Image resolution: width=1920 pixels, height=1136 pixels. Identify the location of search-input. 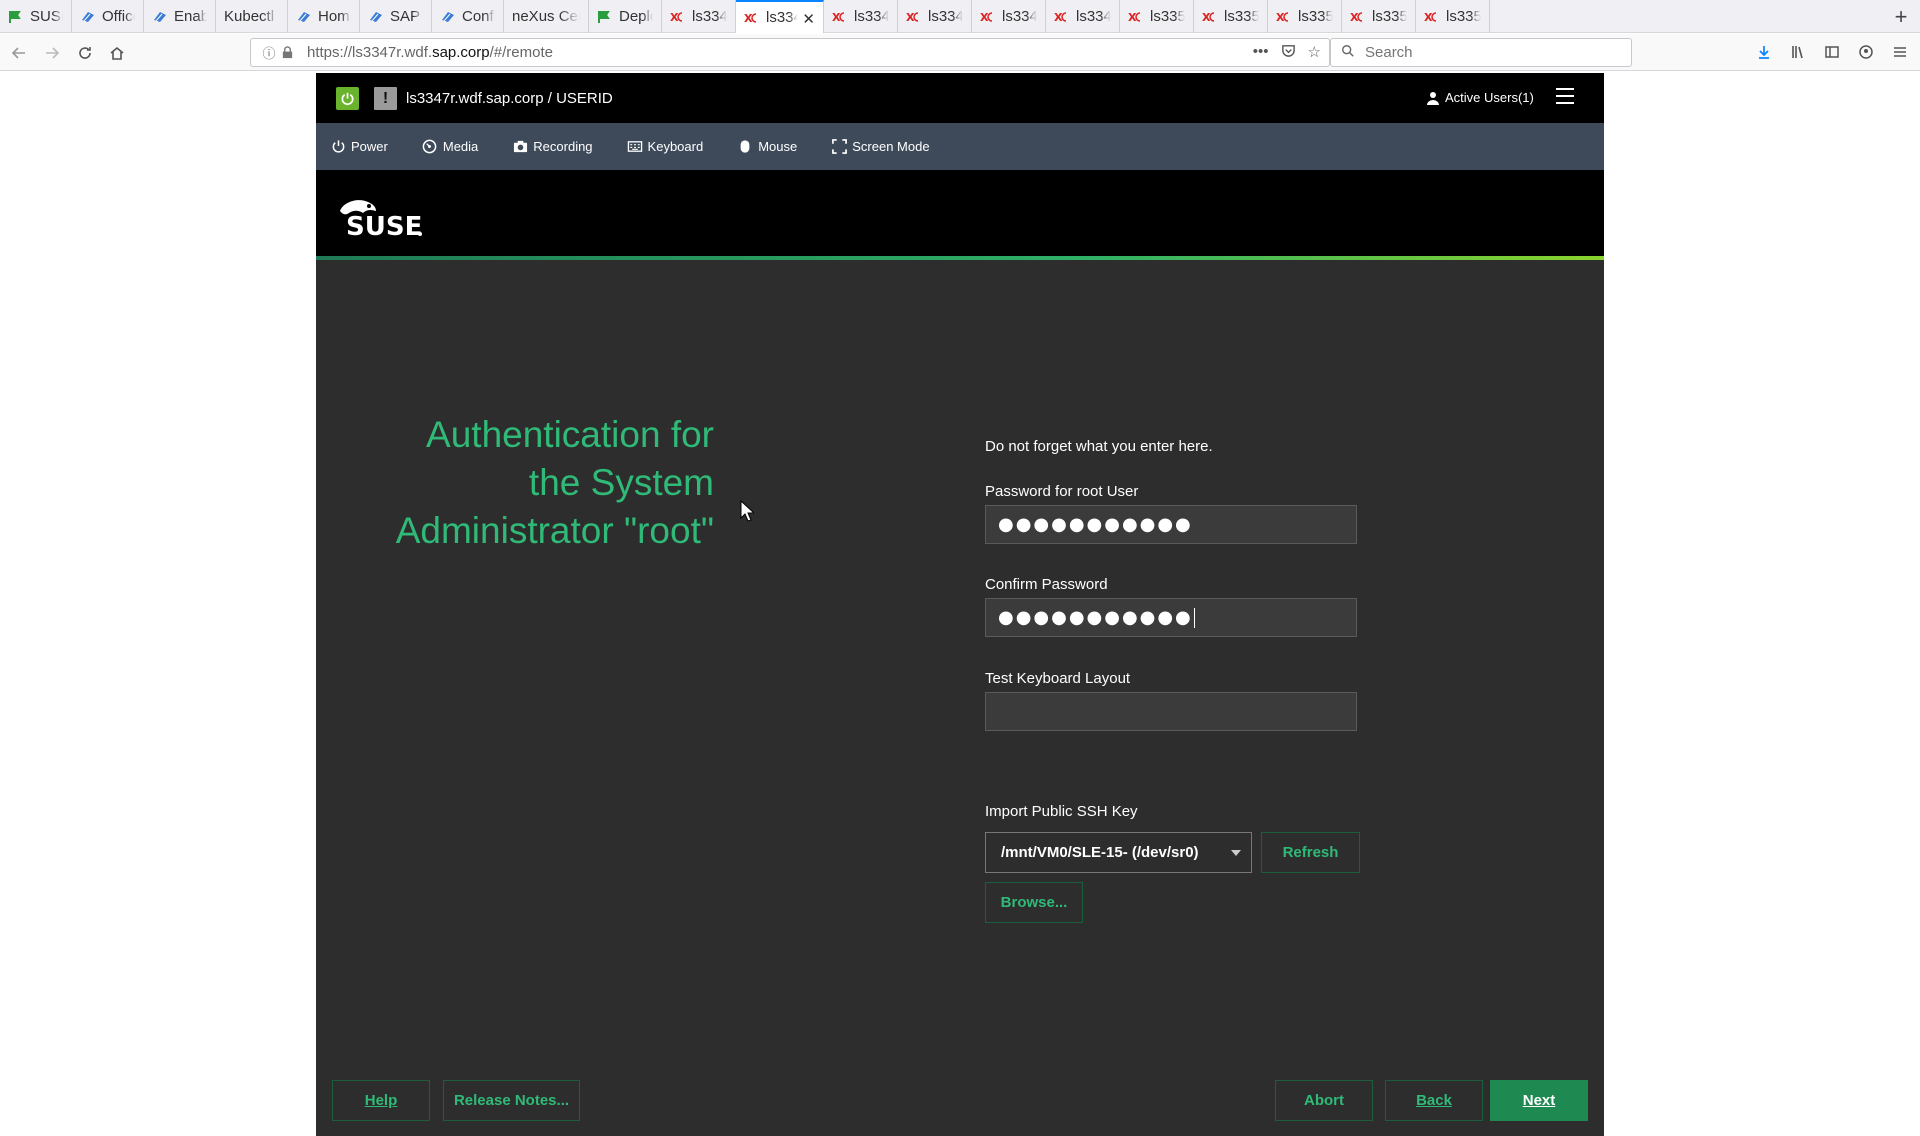
(1483, 52).